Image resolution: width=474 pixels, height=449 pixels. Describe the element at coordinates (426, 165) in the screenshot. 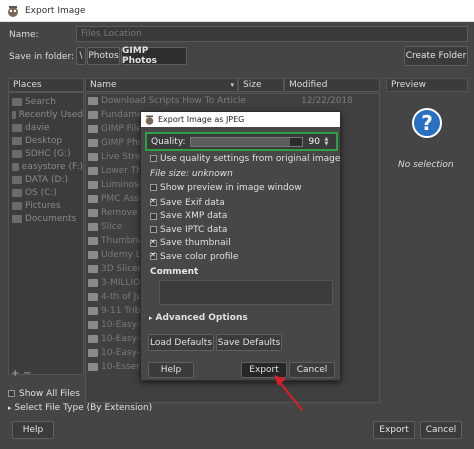

I see `no-selection-text: No selection` at that location.